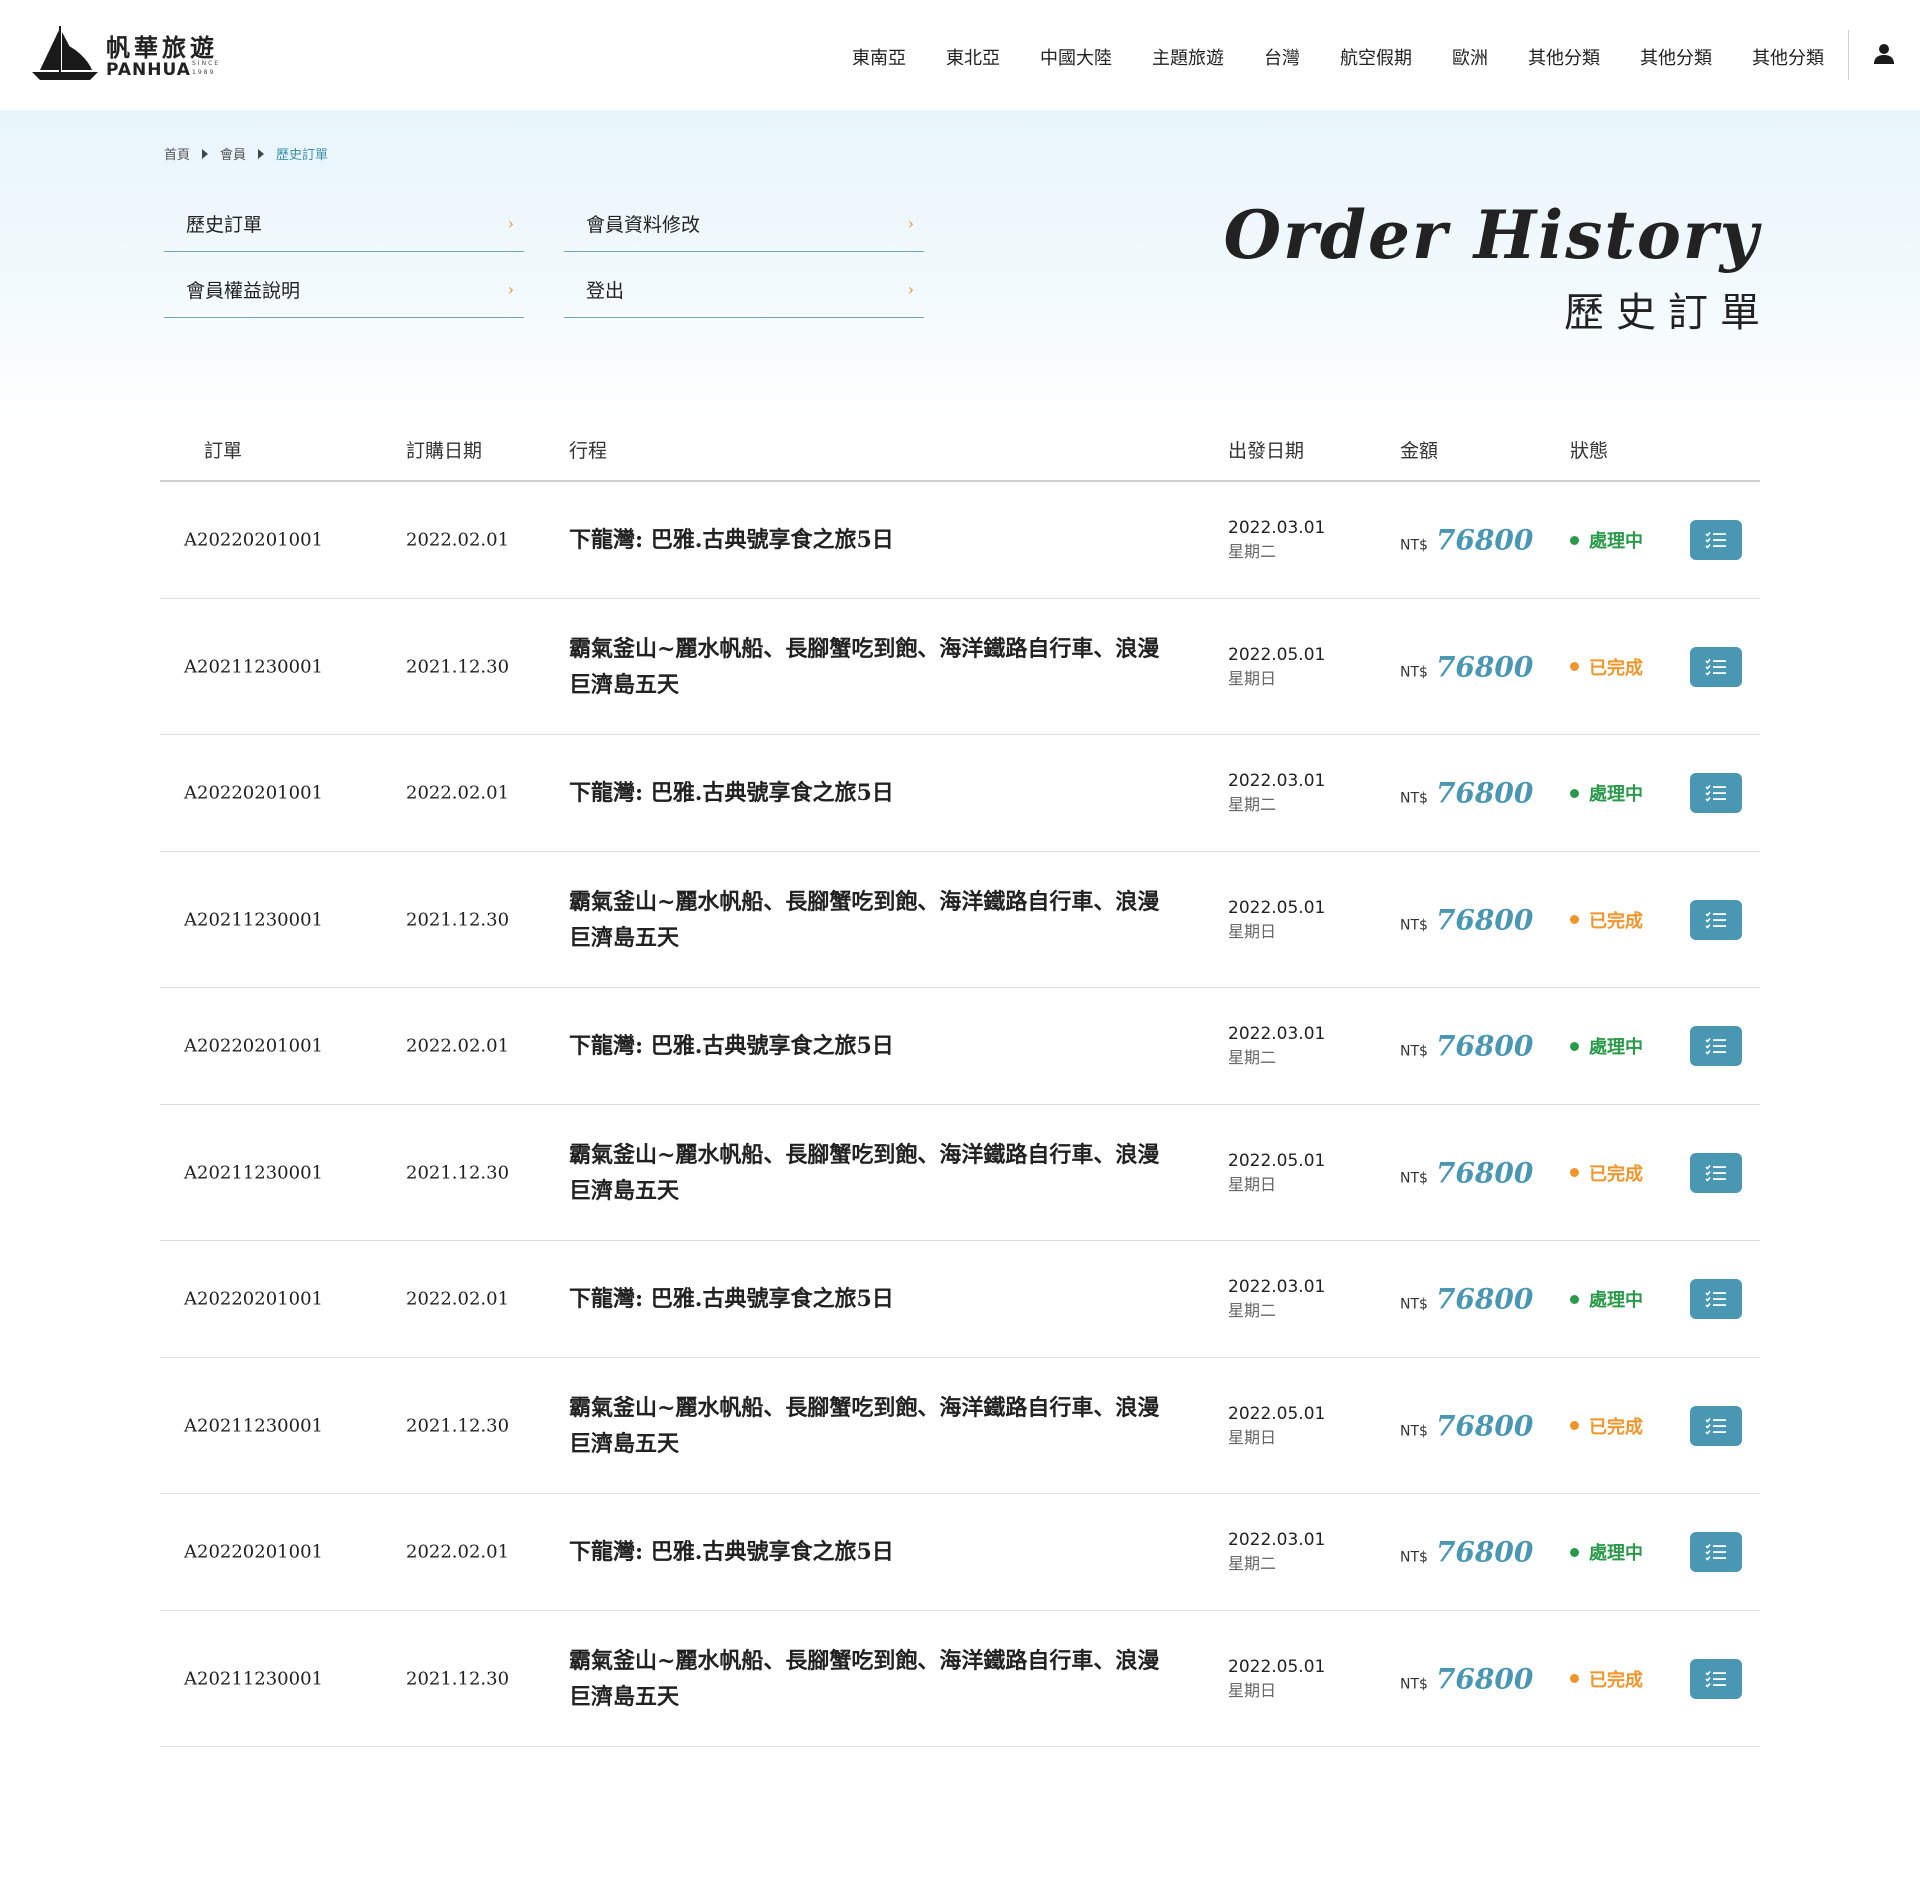 Image resolution: width=1920 pixels, height=1877 pixels. Describe the element at coordinates (261, 153) in the screenshot. I see `caret-right-icon` at that location.